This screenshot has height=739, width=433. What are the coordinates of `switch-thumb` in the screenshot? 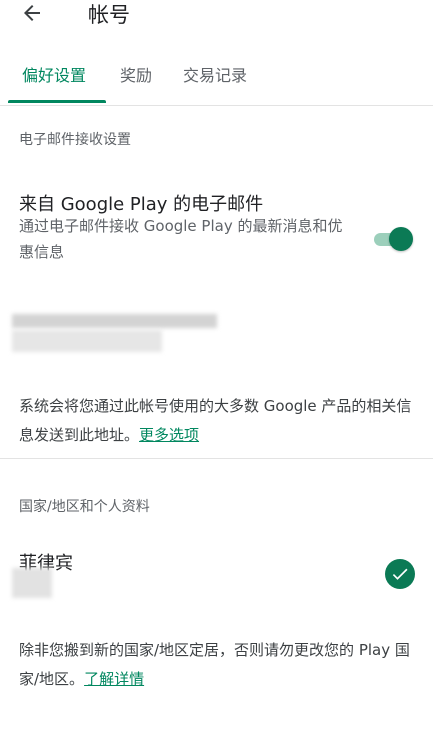 It's located at (401, 239).